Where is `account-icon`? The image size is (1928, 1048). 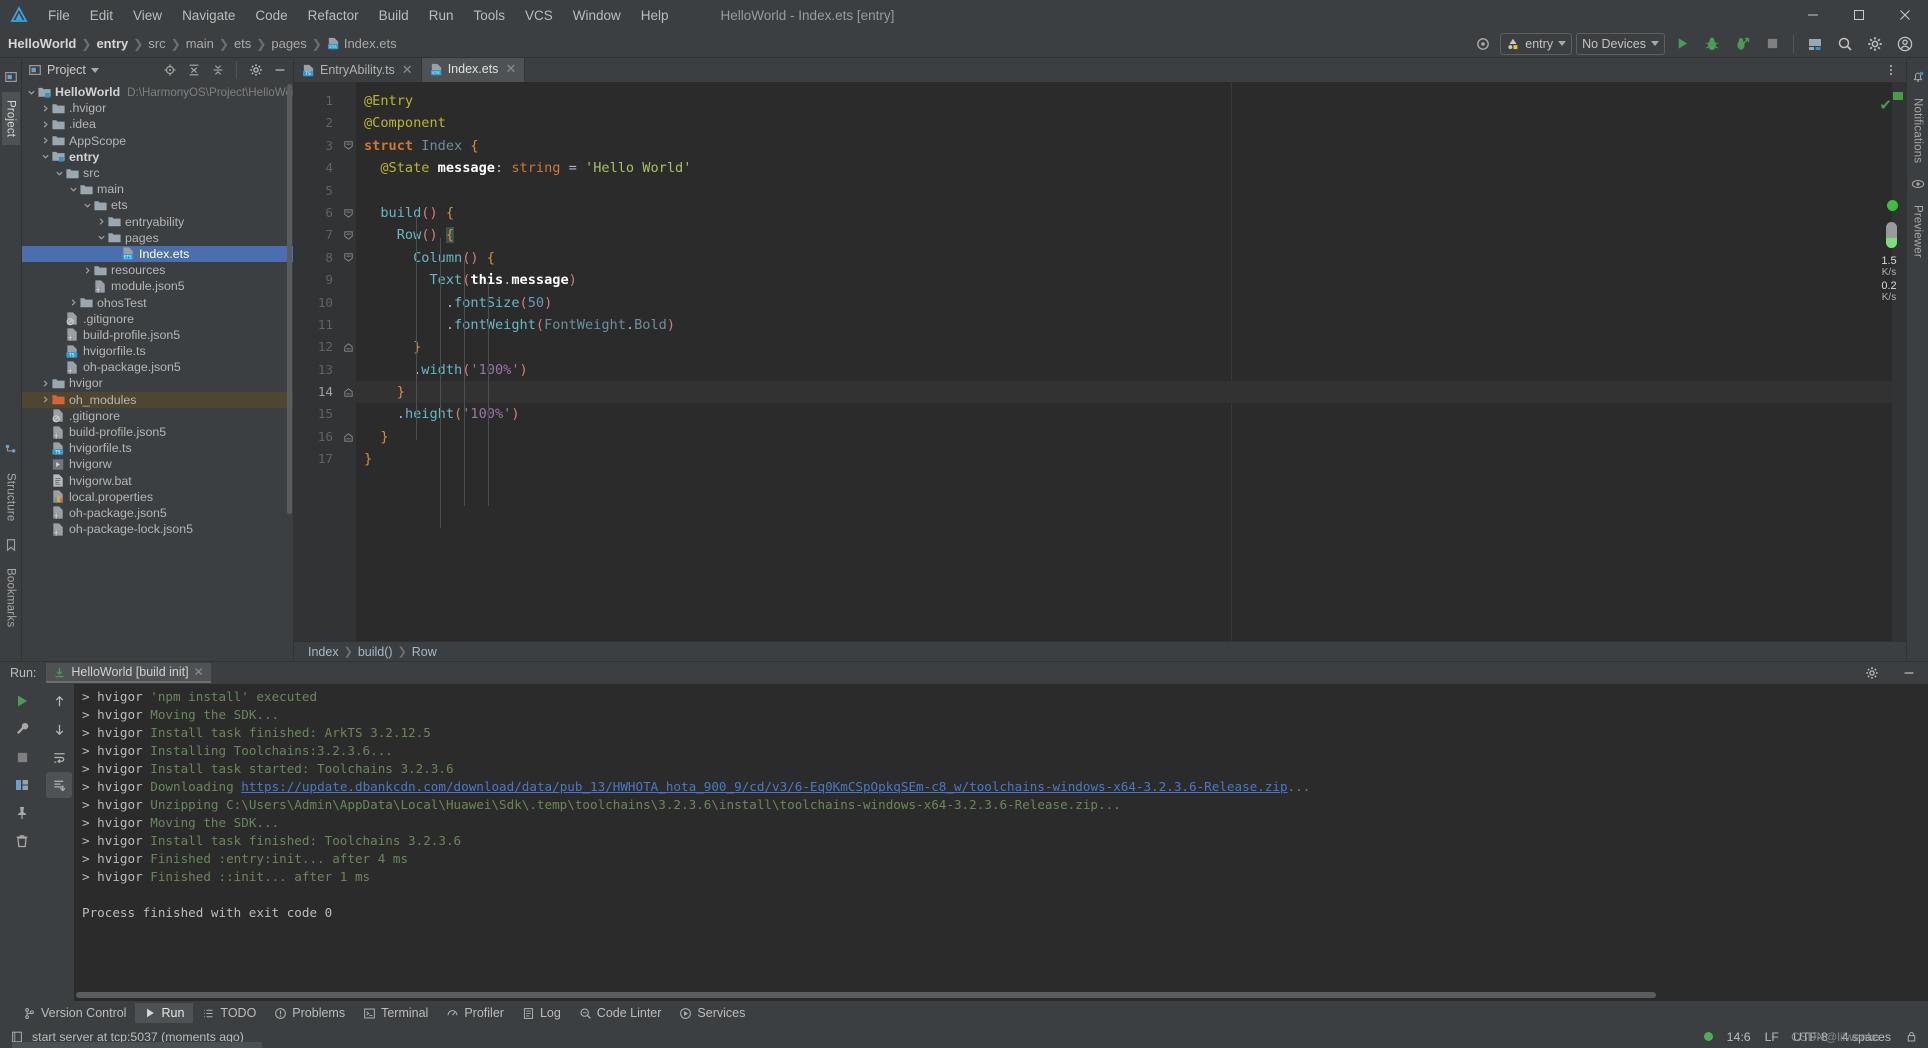 account-icon is located at coordinates (1905, 44).